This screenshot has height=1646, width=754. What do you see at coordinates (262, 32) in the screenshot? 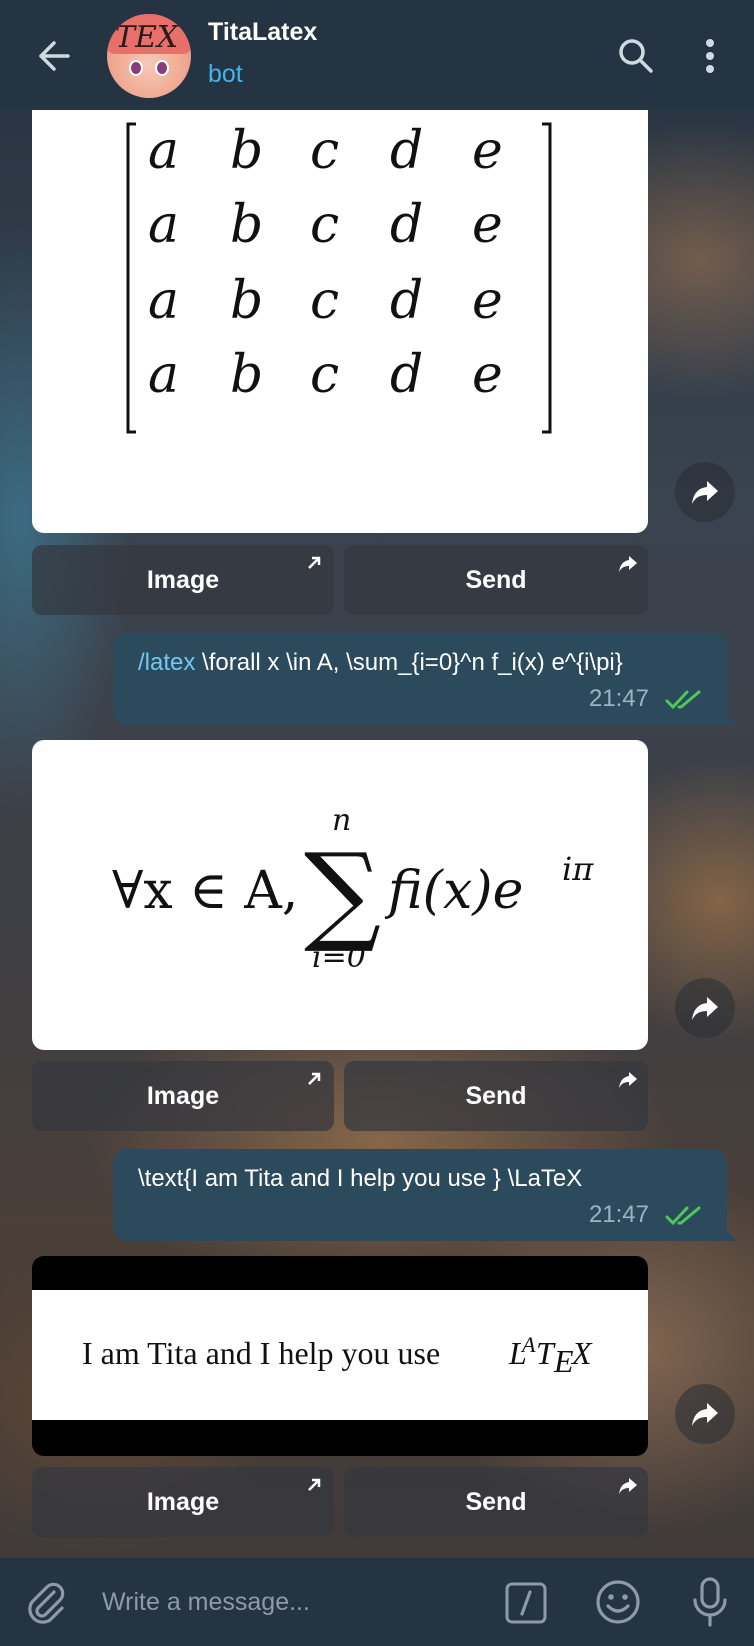
I see `chat-title: TitaLatex` at bounding box center [262, 32].